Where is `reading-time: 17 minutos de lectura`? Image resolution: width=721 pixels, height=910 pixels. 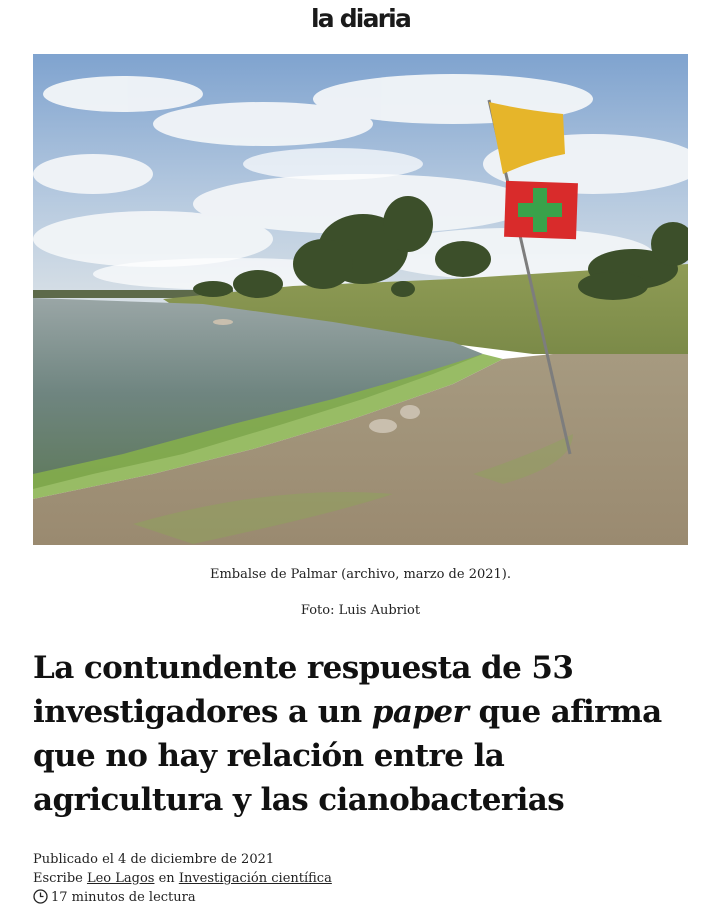
reading-time: 17 minutos de lectura is located at coordinates (182, 899).